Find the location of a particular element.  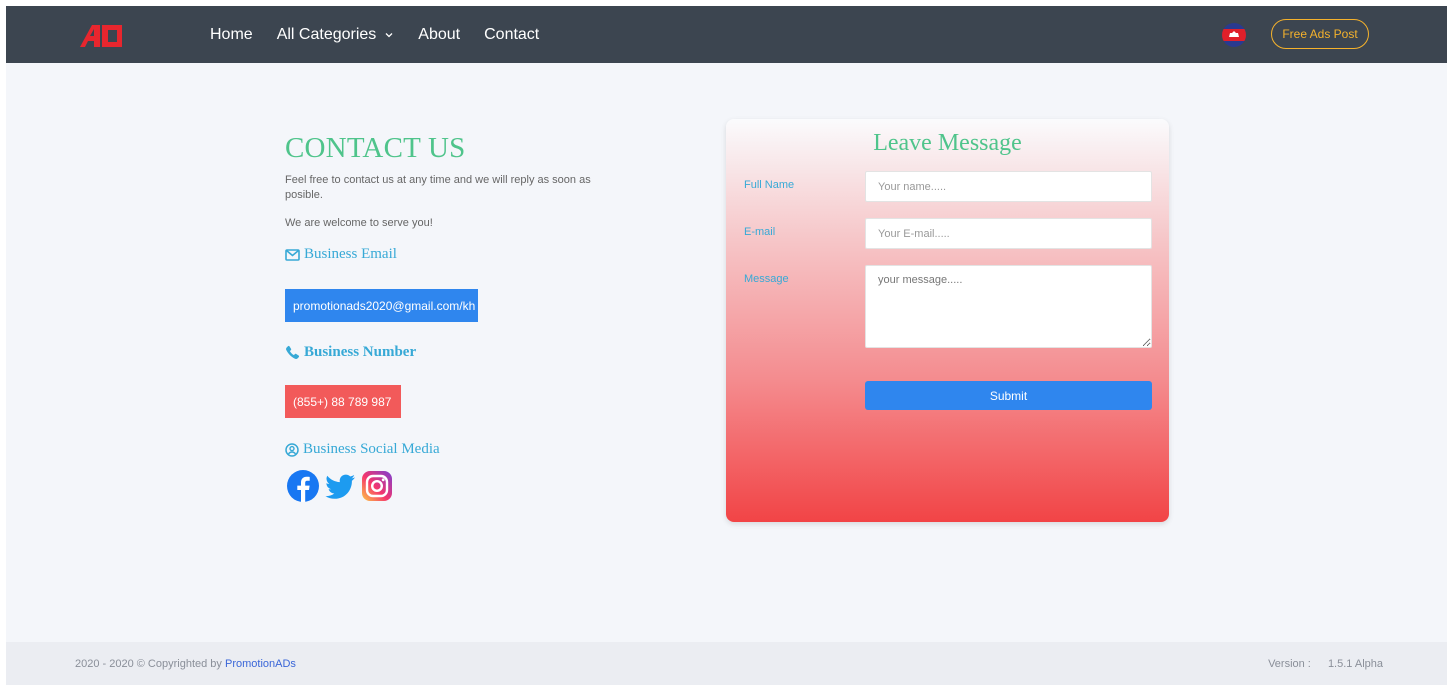

nav-all-categories-label: All Categories is located at coordinates (326, 34).